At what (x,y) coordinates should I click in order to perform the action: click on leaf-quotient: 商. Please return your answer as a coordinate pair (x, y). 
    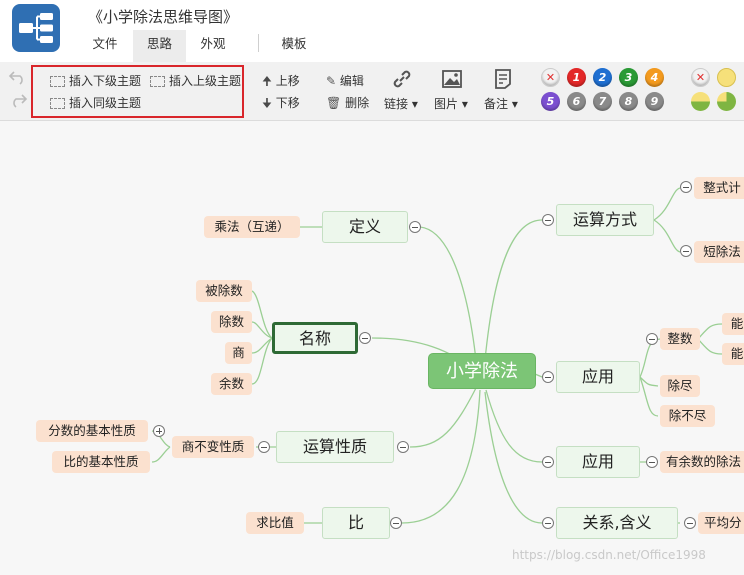
    Looking at the image, I should click on (238, 353).